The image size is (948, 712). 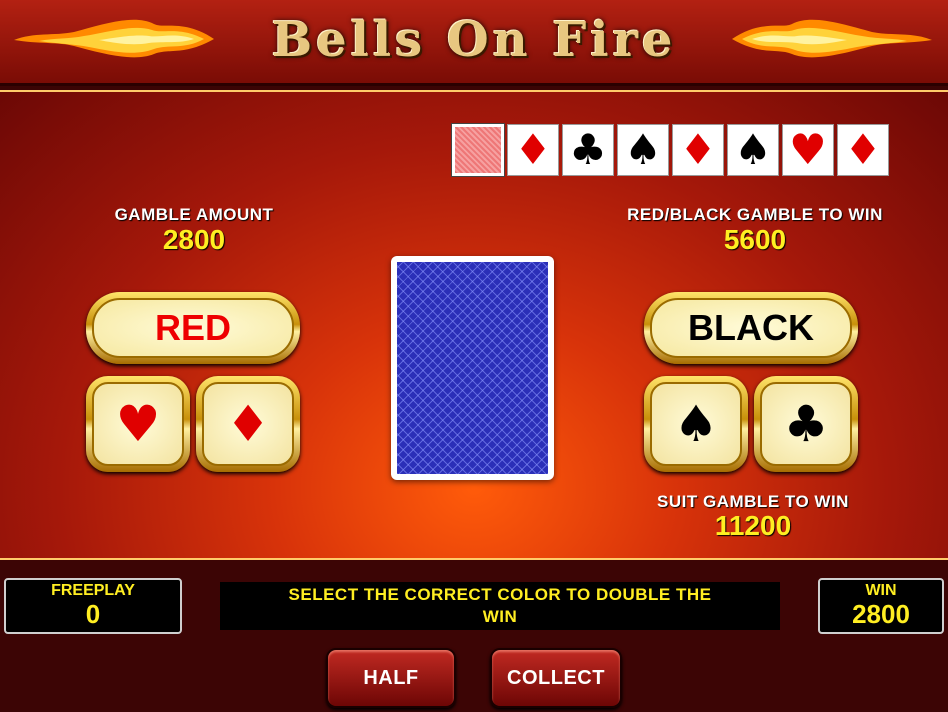 I want to click on heart-button: ♥, so click(x=138, y=424).